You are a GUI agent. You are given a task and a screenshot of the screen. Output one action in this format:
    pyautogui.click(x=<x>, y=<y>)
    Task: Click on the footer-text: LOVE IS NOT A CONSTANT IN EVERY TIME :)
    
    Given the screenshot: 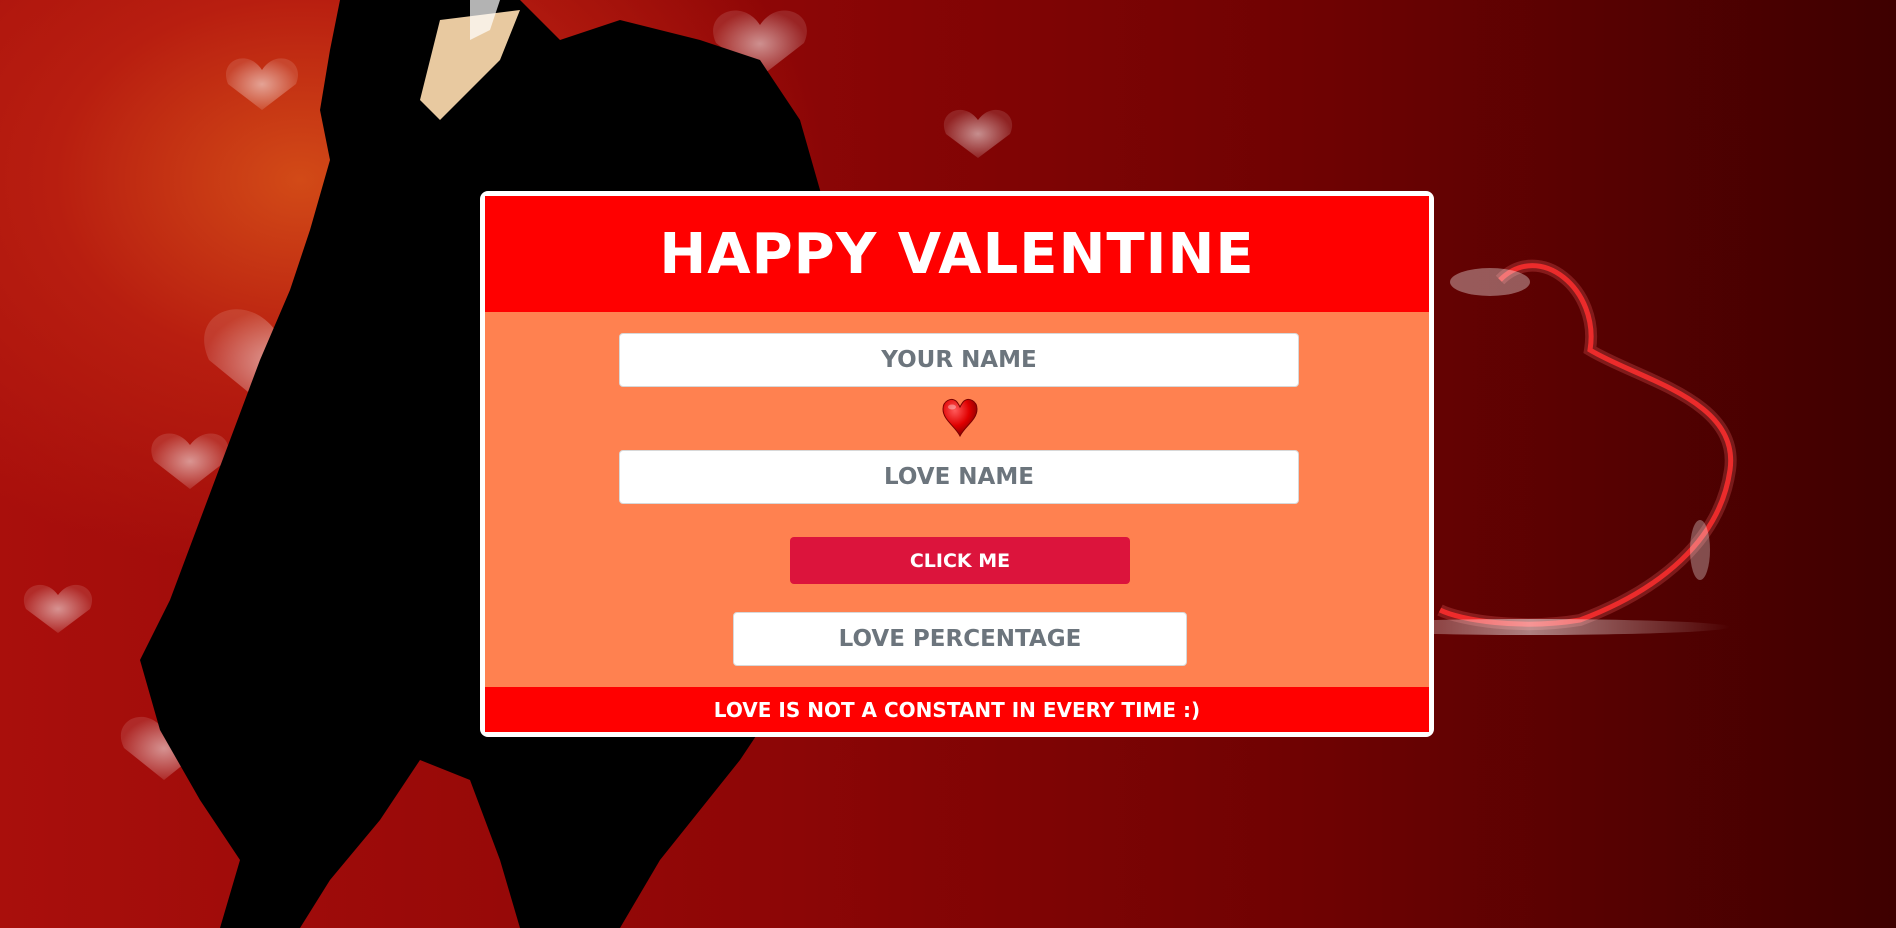 What is the action you would take?
    pyautogui.click(x=957, y=709)
    